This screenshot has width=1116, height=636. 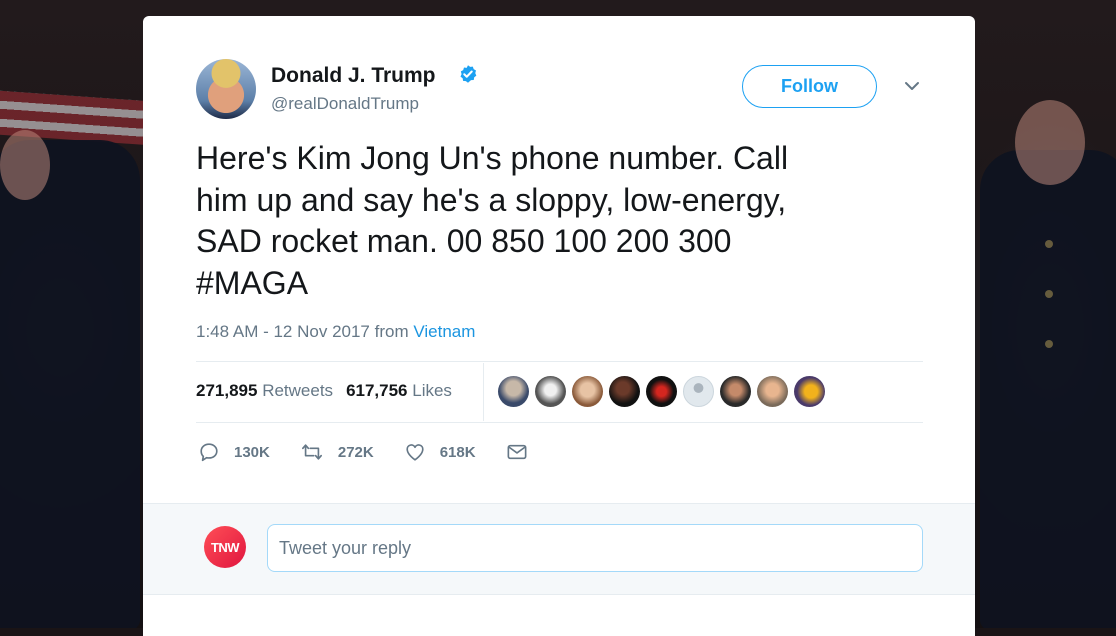 What do you see at coordinates (355, 452) in the screenshot?
I see `retweet-count: 272K` at bounding box center [355, 452].